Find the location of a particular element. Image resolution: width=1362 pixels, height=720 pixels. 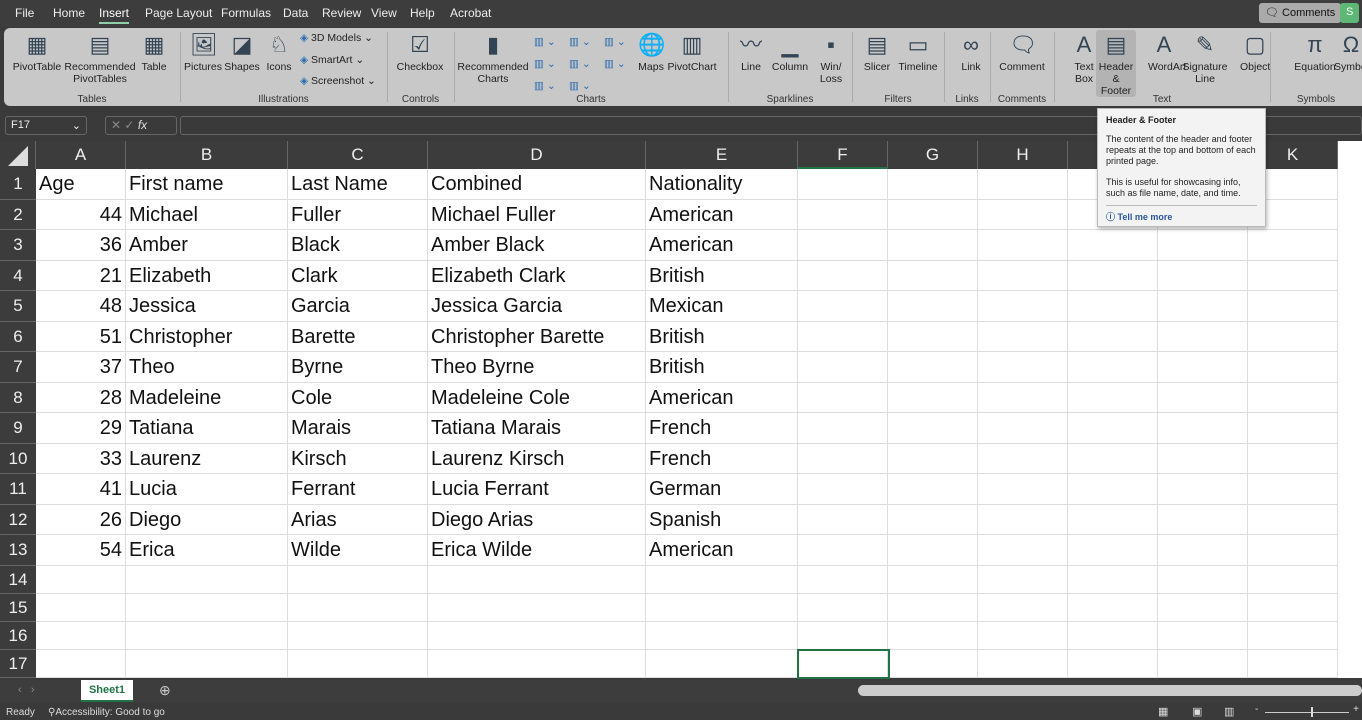

cell-G13 is located at coordinates (933, 550).